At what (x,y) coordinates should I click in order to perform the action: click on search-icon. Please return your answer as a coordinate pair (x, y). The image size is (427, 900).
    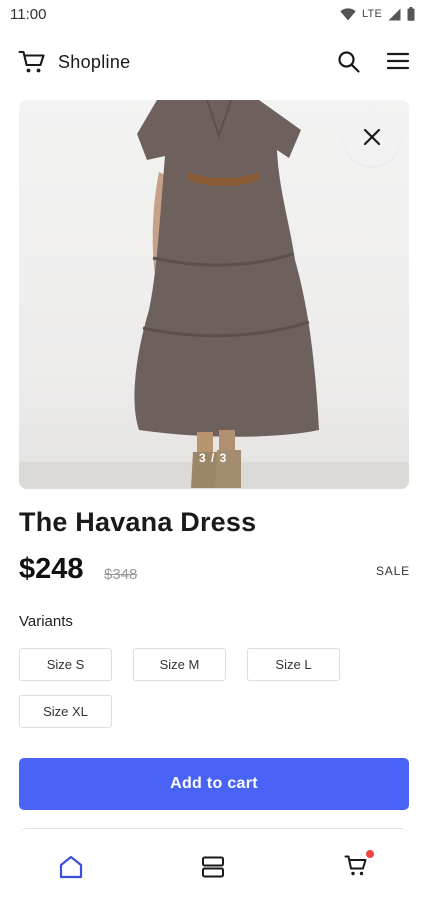
    Looking at the image, I should click on (349, 62).